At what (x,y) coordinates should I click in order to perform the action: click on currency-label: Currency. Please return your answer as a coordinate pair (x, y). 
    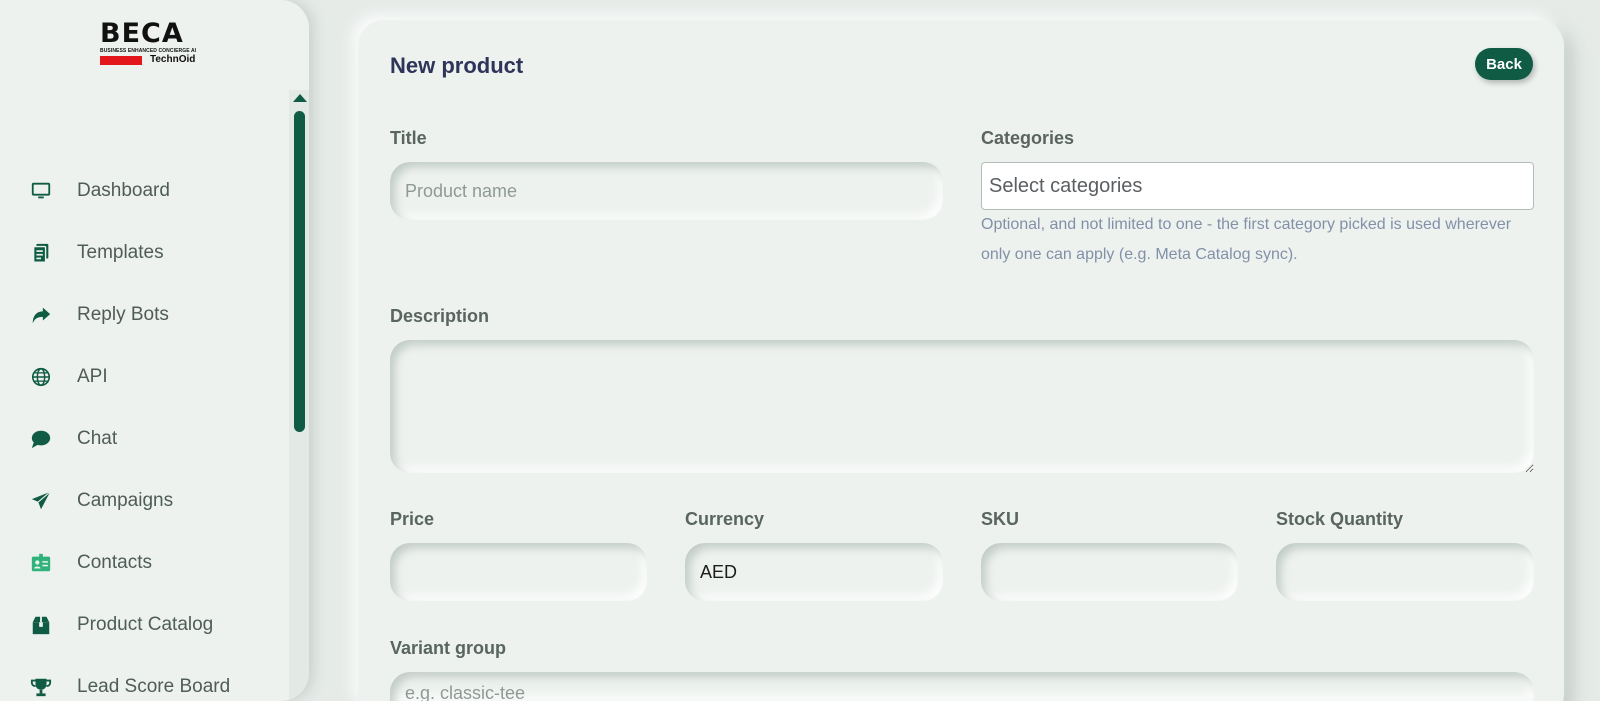
    Looking at the image, I should click on (725, 519).